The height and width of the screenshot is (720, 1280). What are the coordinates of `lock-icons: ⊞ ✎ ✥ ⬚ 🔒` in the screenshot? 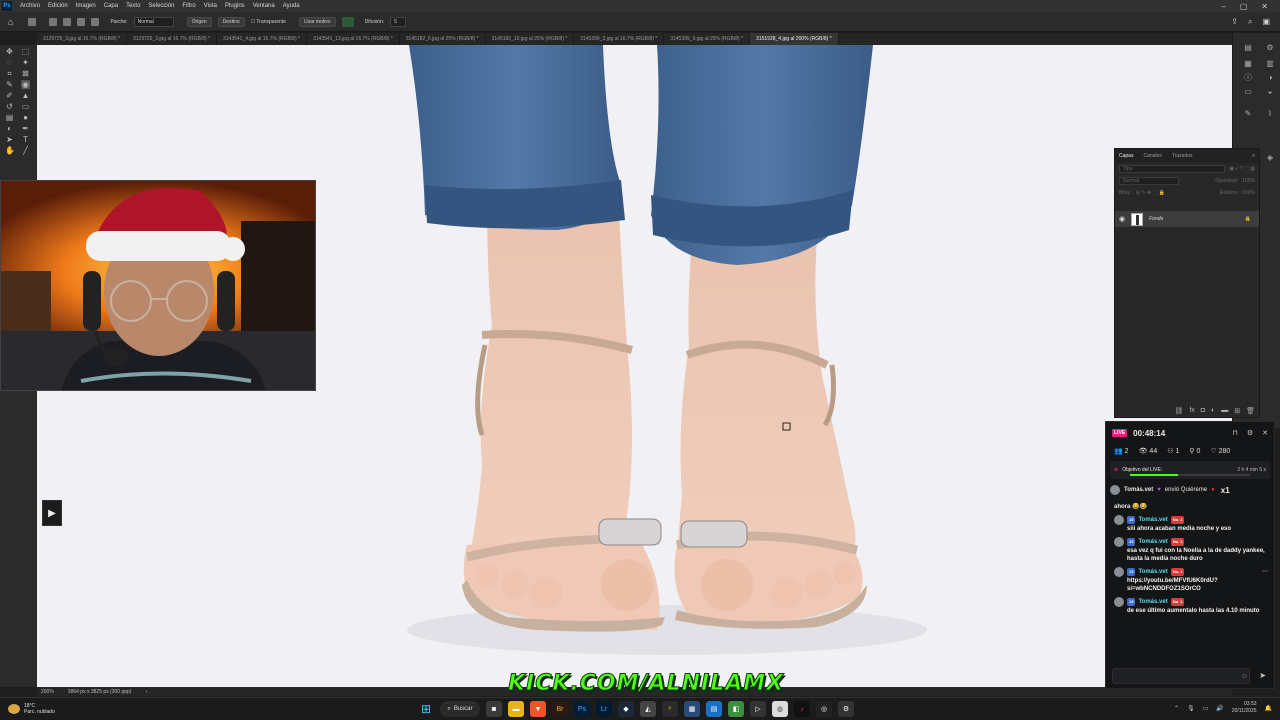 It's located at (1150, 193).